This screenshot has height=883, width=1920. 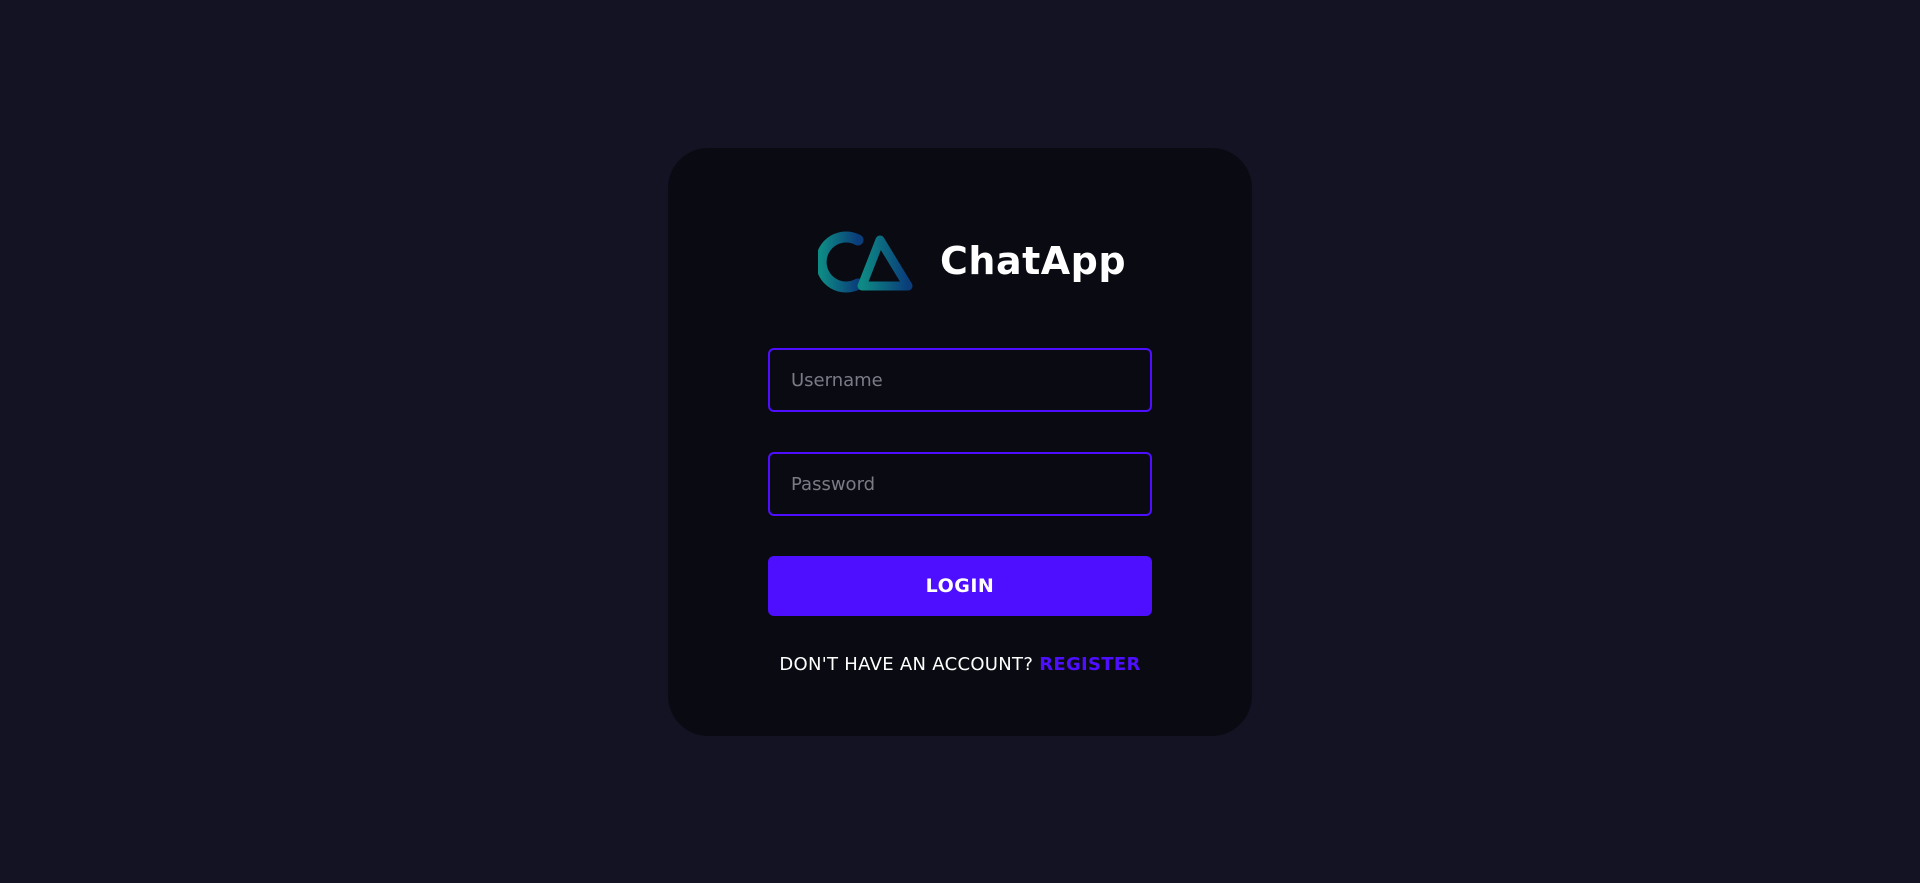 What do you see at coordinates (960, 484) in the screenshot?
I see `password-input` at bounding box center [960, 484].